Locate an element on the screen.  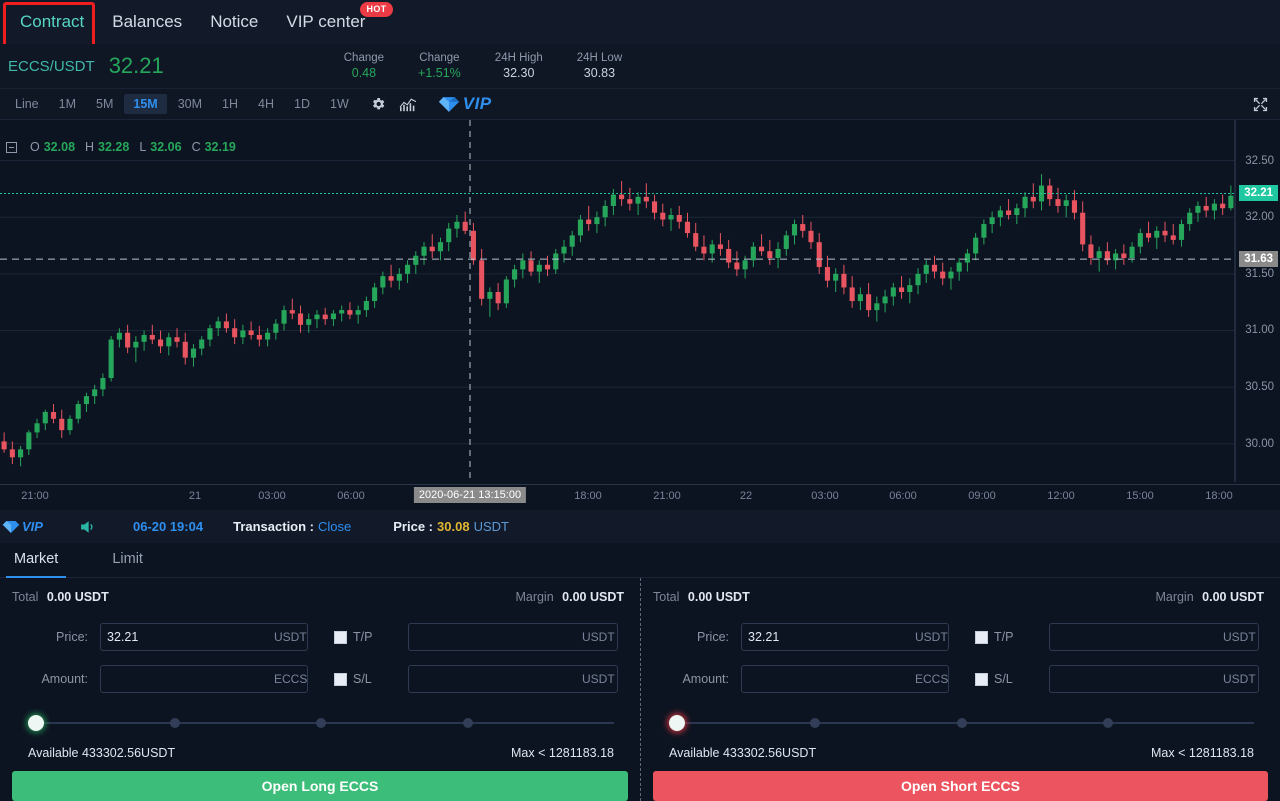
short-sl-input is located at coordinates (1136, 679).